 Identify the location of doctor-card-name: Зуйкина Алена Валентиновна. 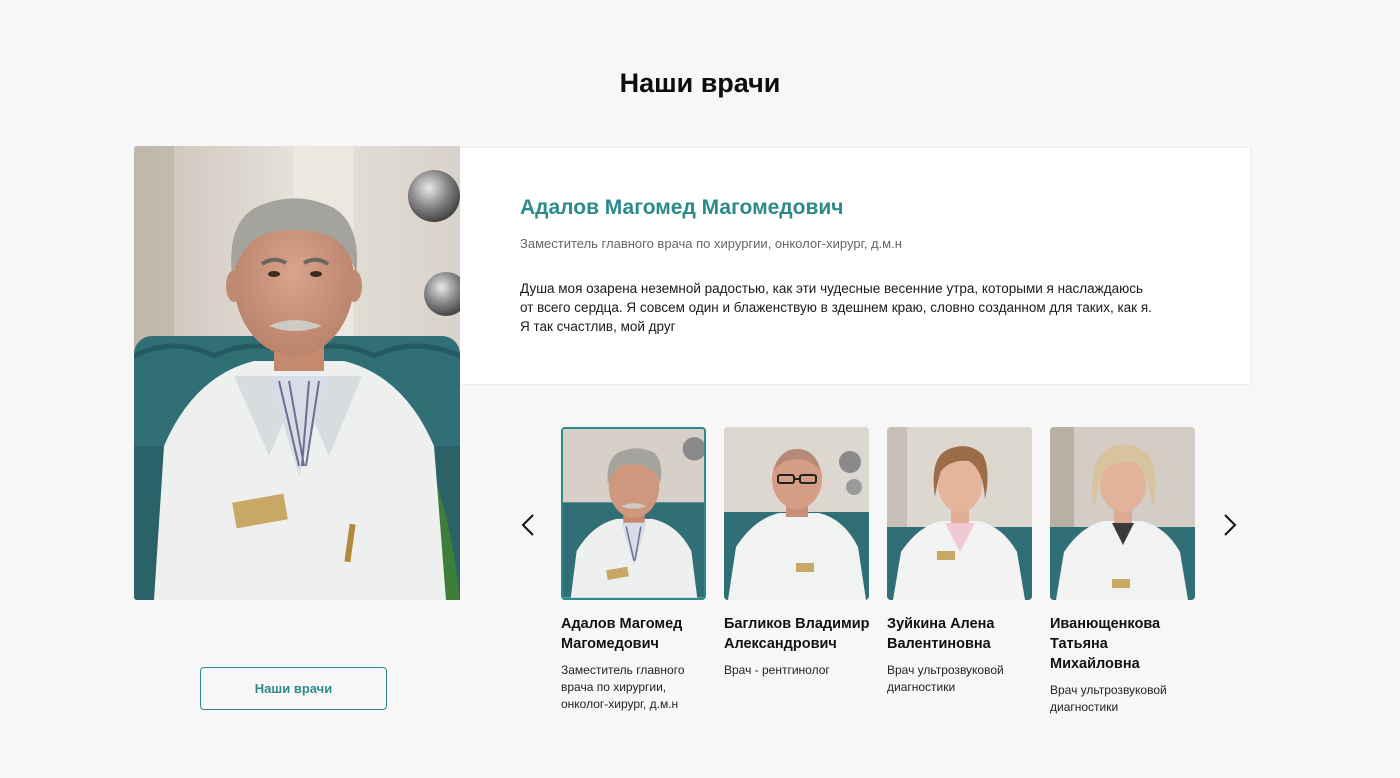
(941, 634).